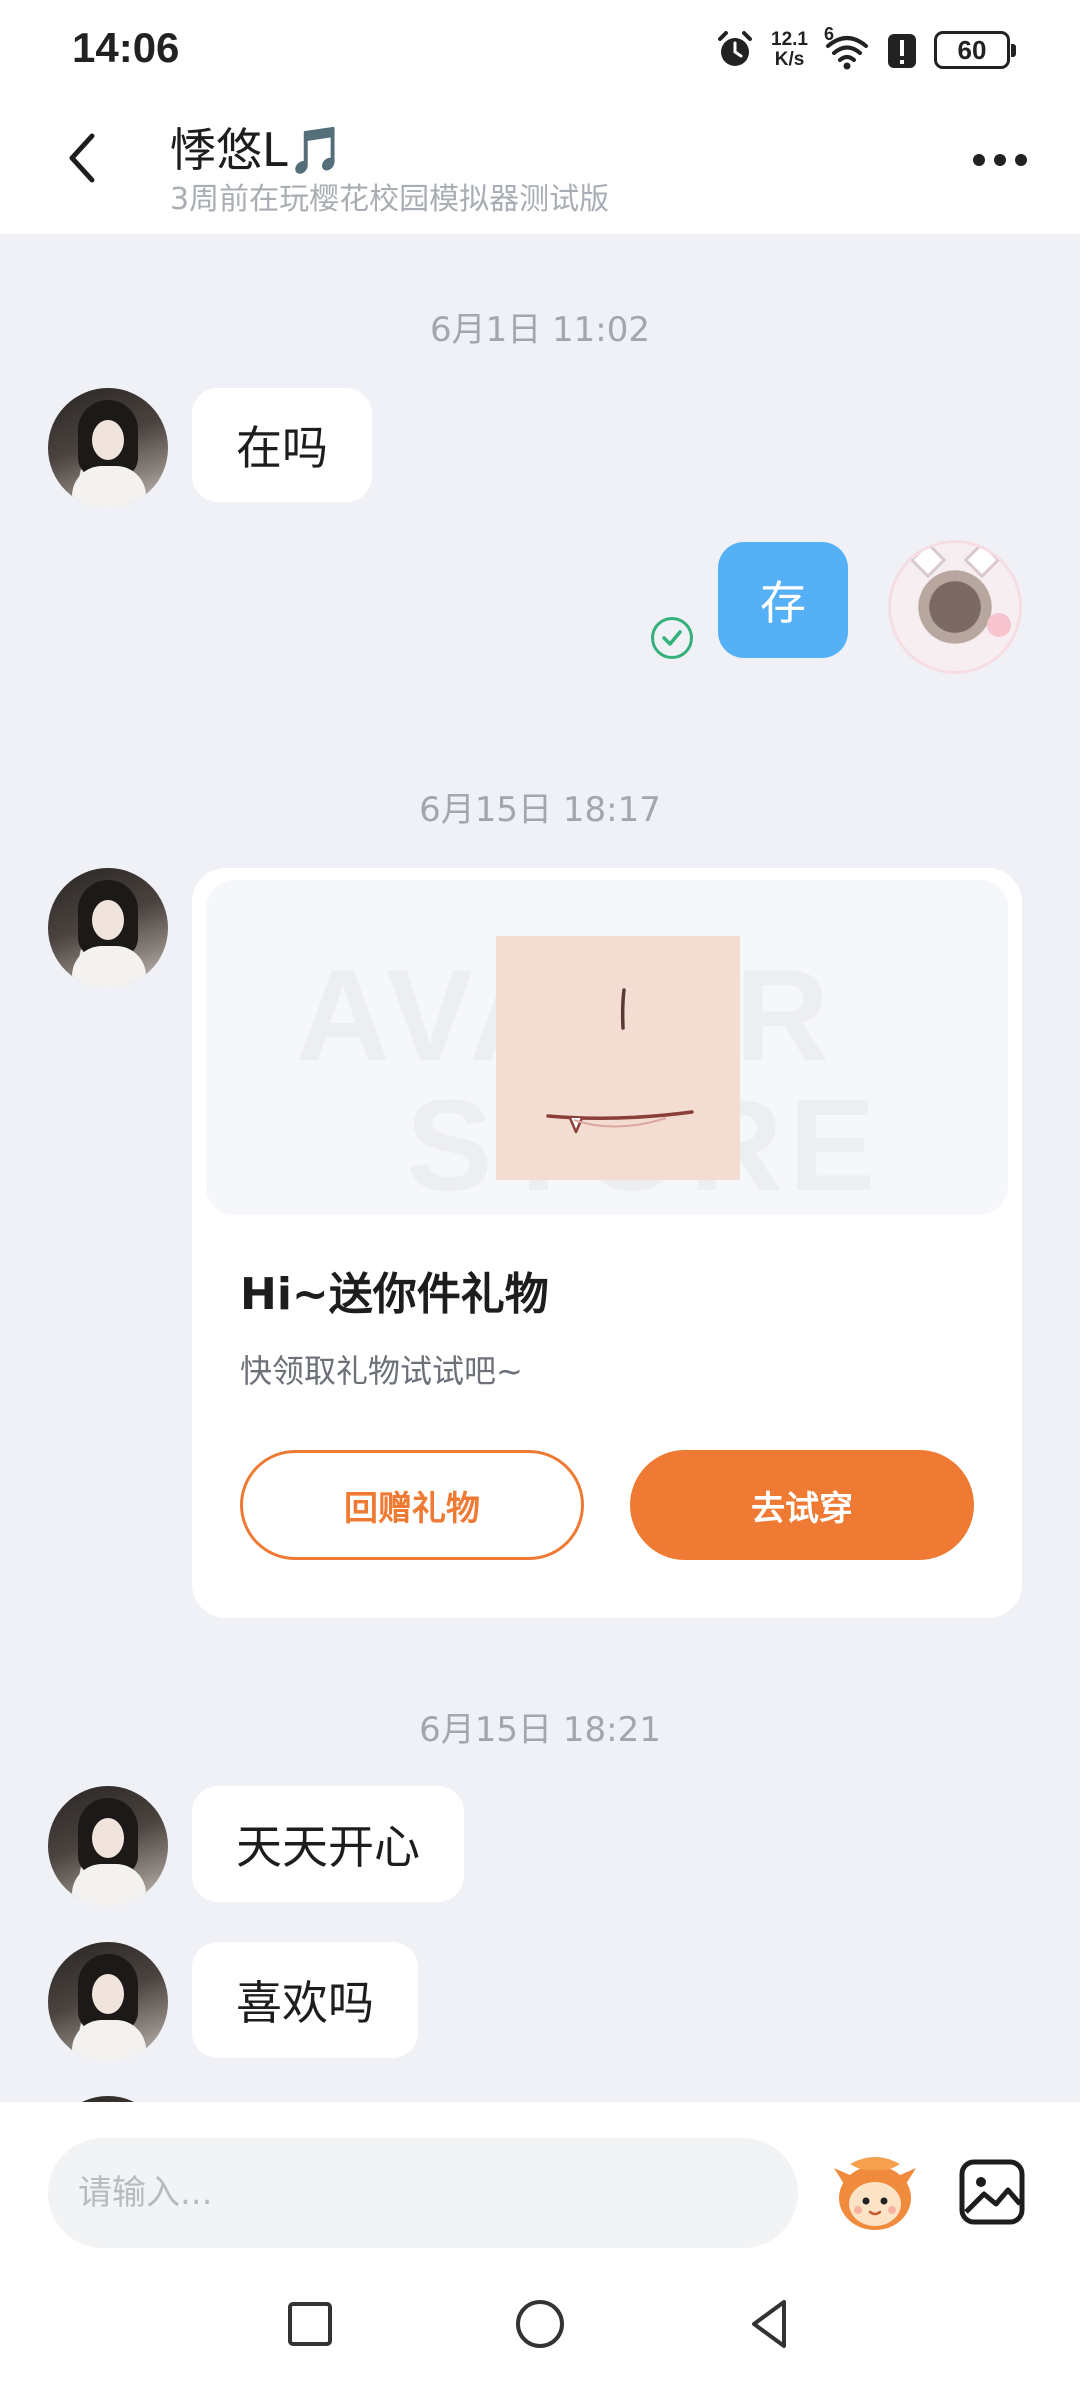 The height and width of the screenshot is (2400, 1080). I want to click on message-timestamp: 6月15日 18:17, so click(540, 810).